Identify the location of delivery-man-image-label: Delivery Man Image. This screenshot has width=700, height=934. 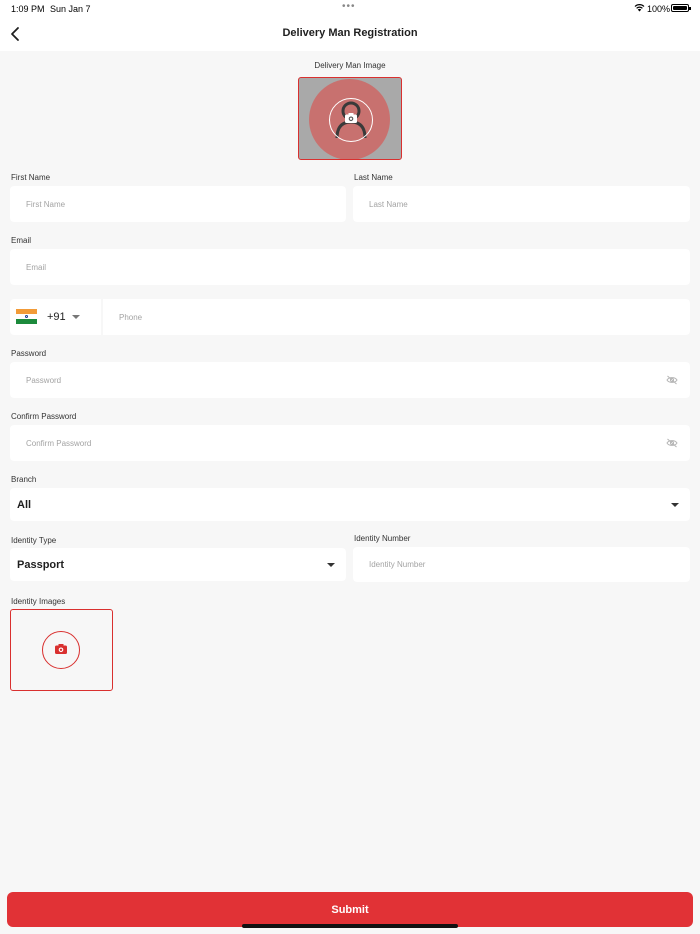
(350, 65).